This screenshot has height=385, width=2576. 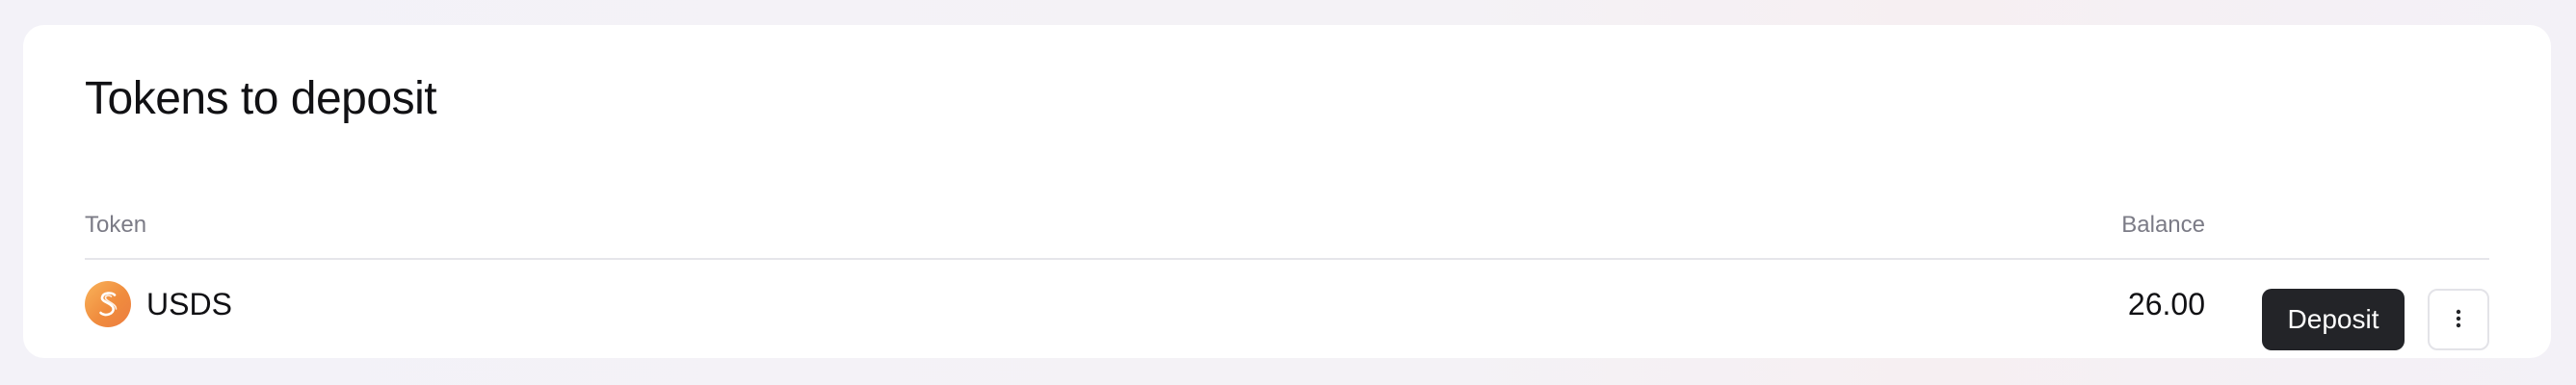 What do you see at coordinates (261, 98) in the screenshot?
I see `card-title: Tokens to deposit` at bounding box center [261, 98].